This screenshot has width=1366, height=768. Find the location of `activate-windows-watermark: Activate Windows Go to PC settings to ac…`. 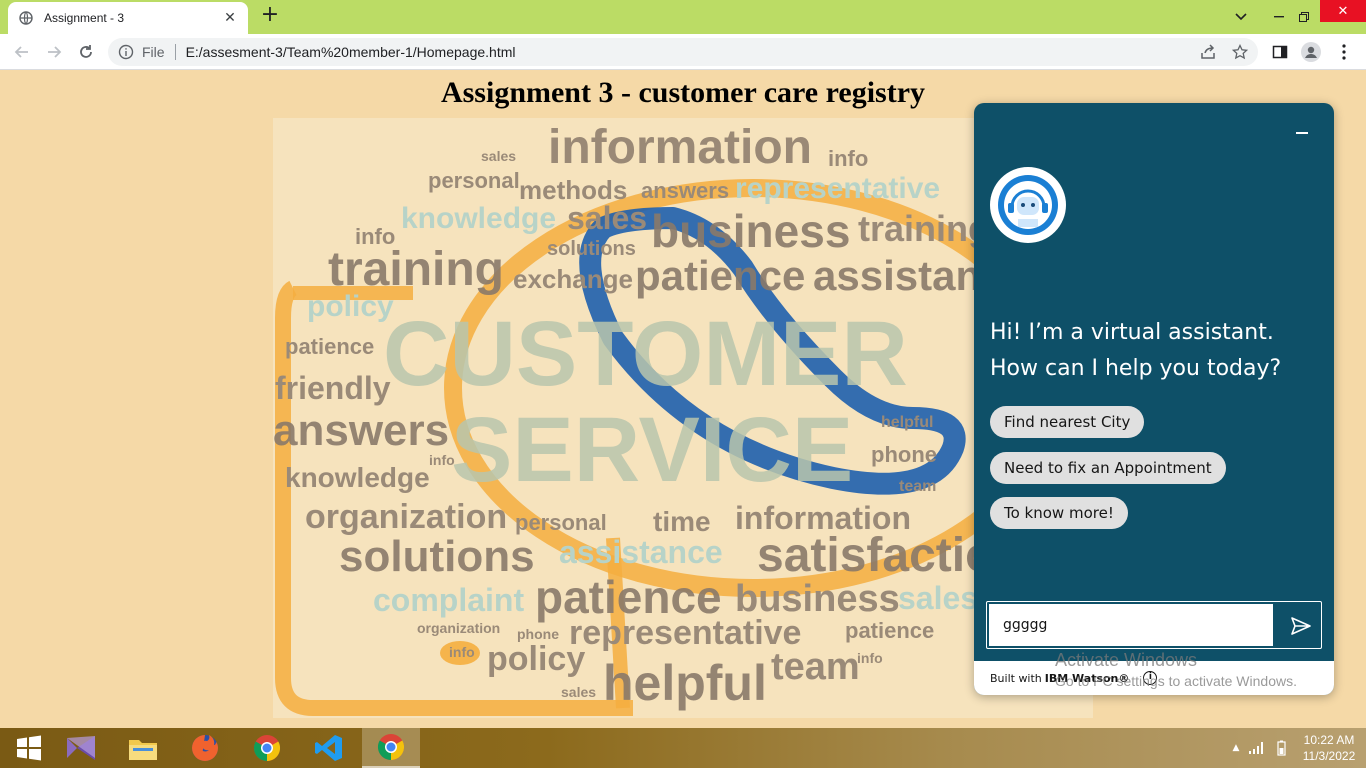

activate-windows-watermark: Activate Windows Go to PC settings to ac… is located at coordinates (1176, 669).